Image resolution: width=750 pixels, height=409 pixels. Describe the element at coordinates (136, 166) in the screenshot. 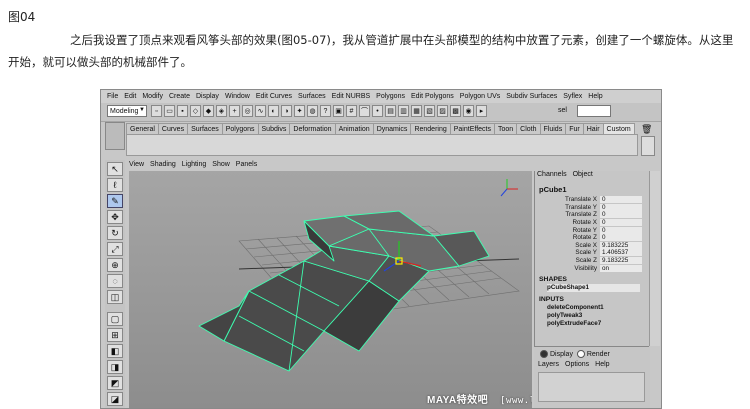

I see `panel-menu-view: View` at that location.